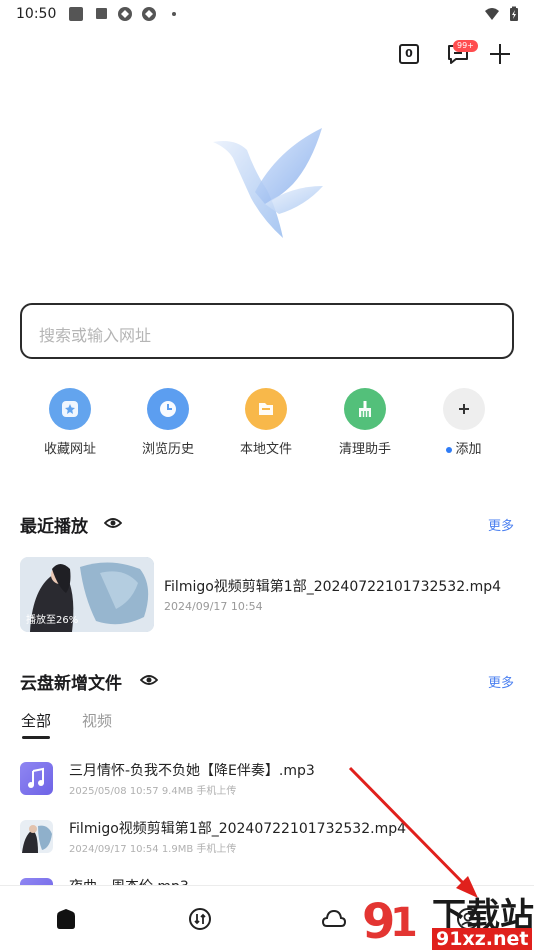 This screenshot has width=534, height=950. Describe the element at coordinates (267, 331) in the screenshot. I see `search-input: 搜索或输入网址` at that location.